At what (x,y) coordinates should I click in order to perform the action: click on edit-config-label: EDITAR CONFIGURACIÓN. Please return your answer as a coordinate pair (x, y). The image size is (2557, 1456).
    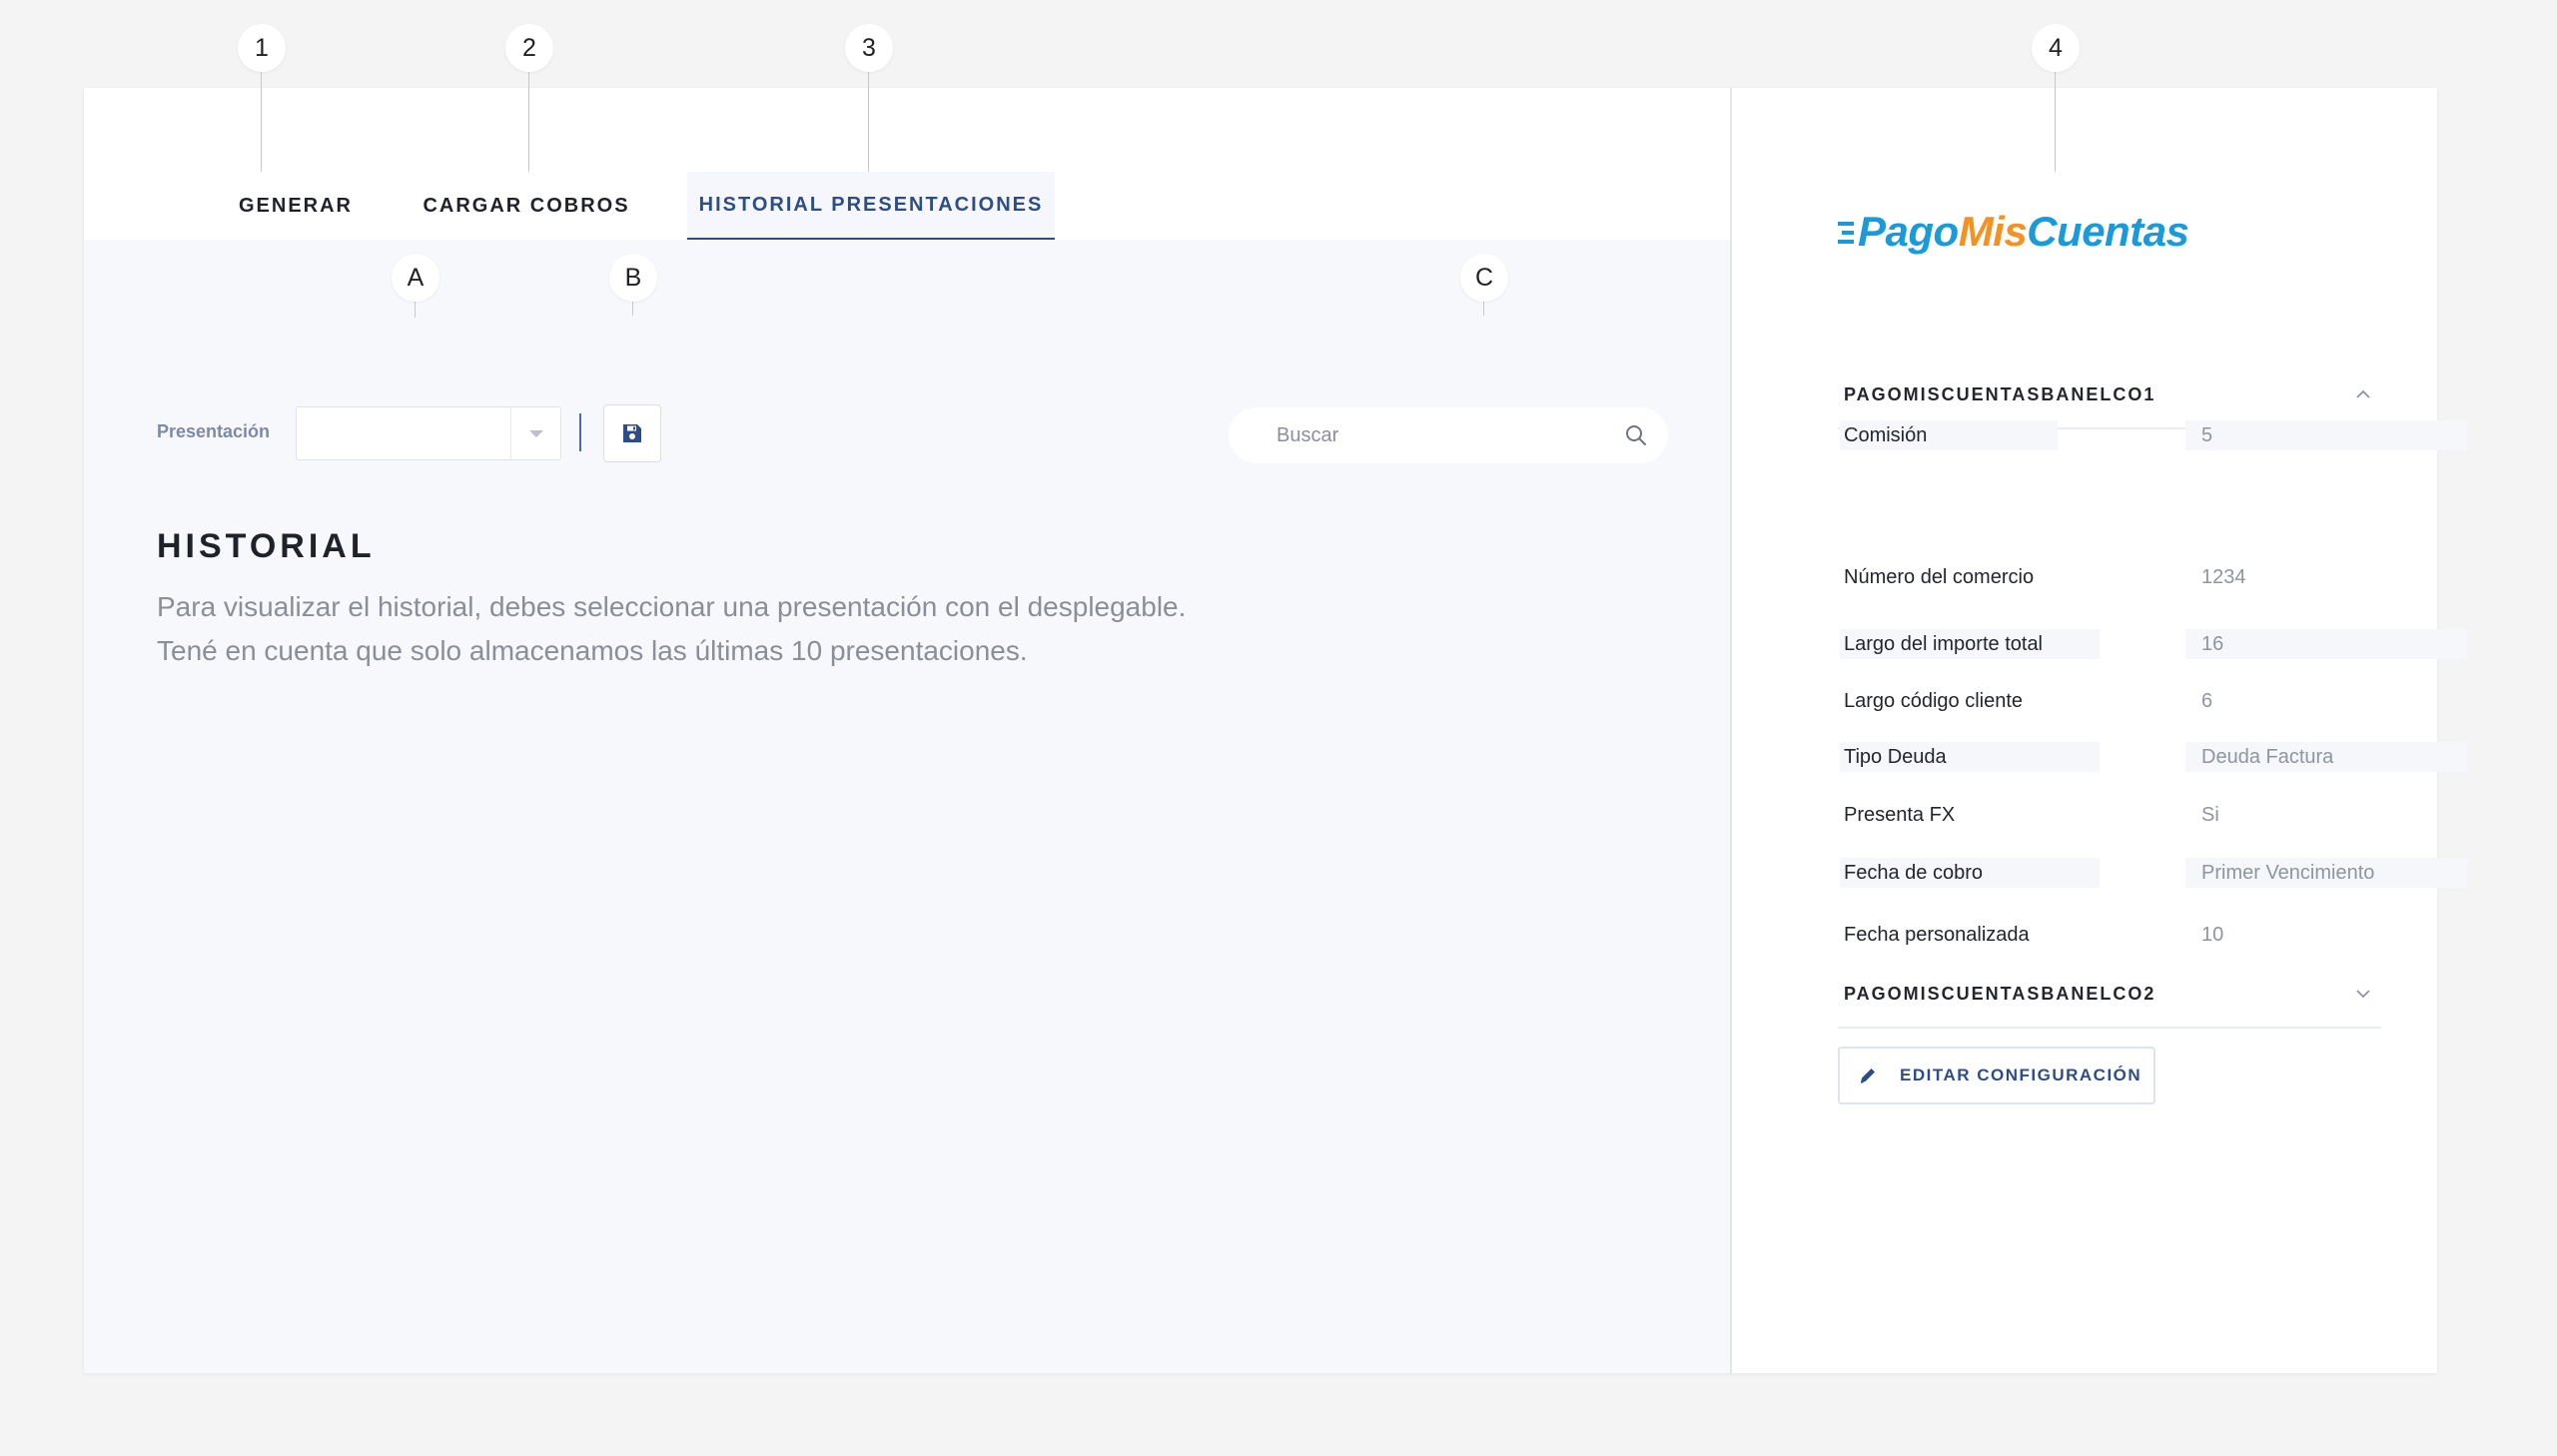
    Looking at the image, I should click on (2021, 1076).